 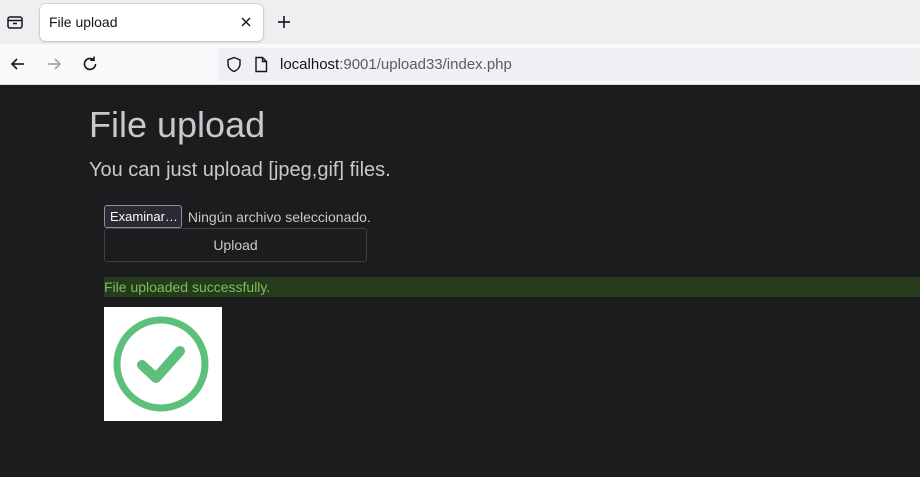 I want to click on close-icon, so click(x=246, y=22).